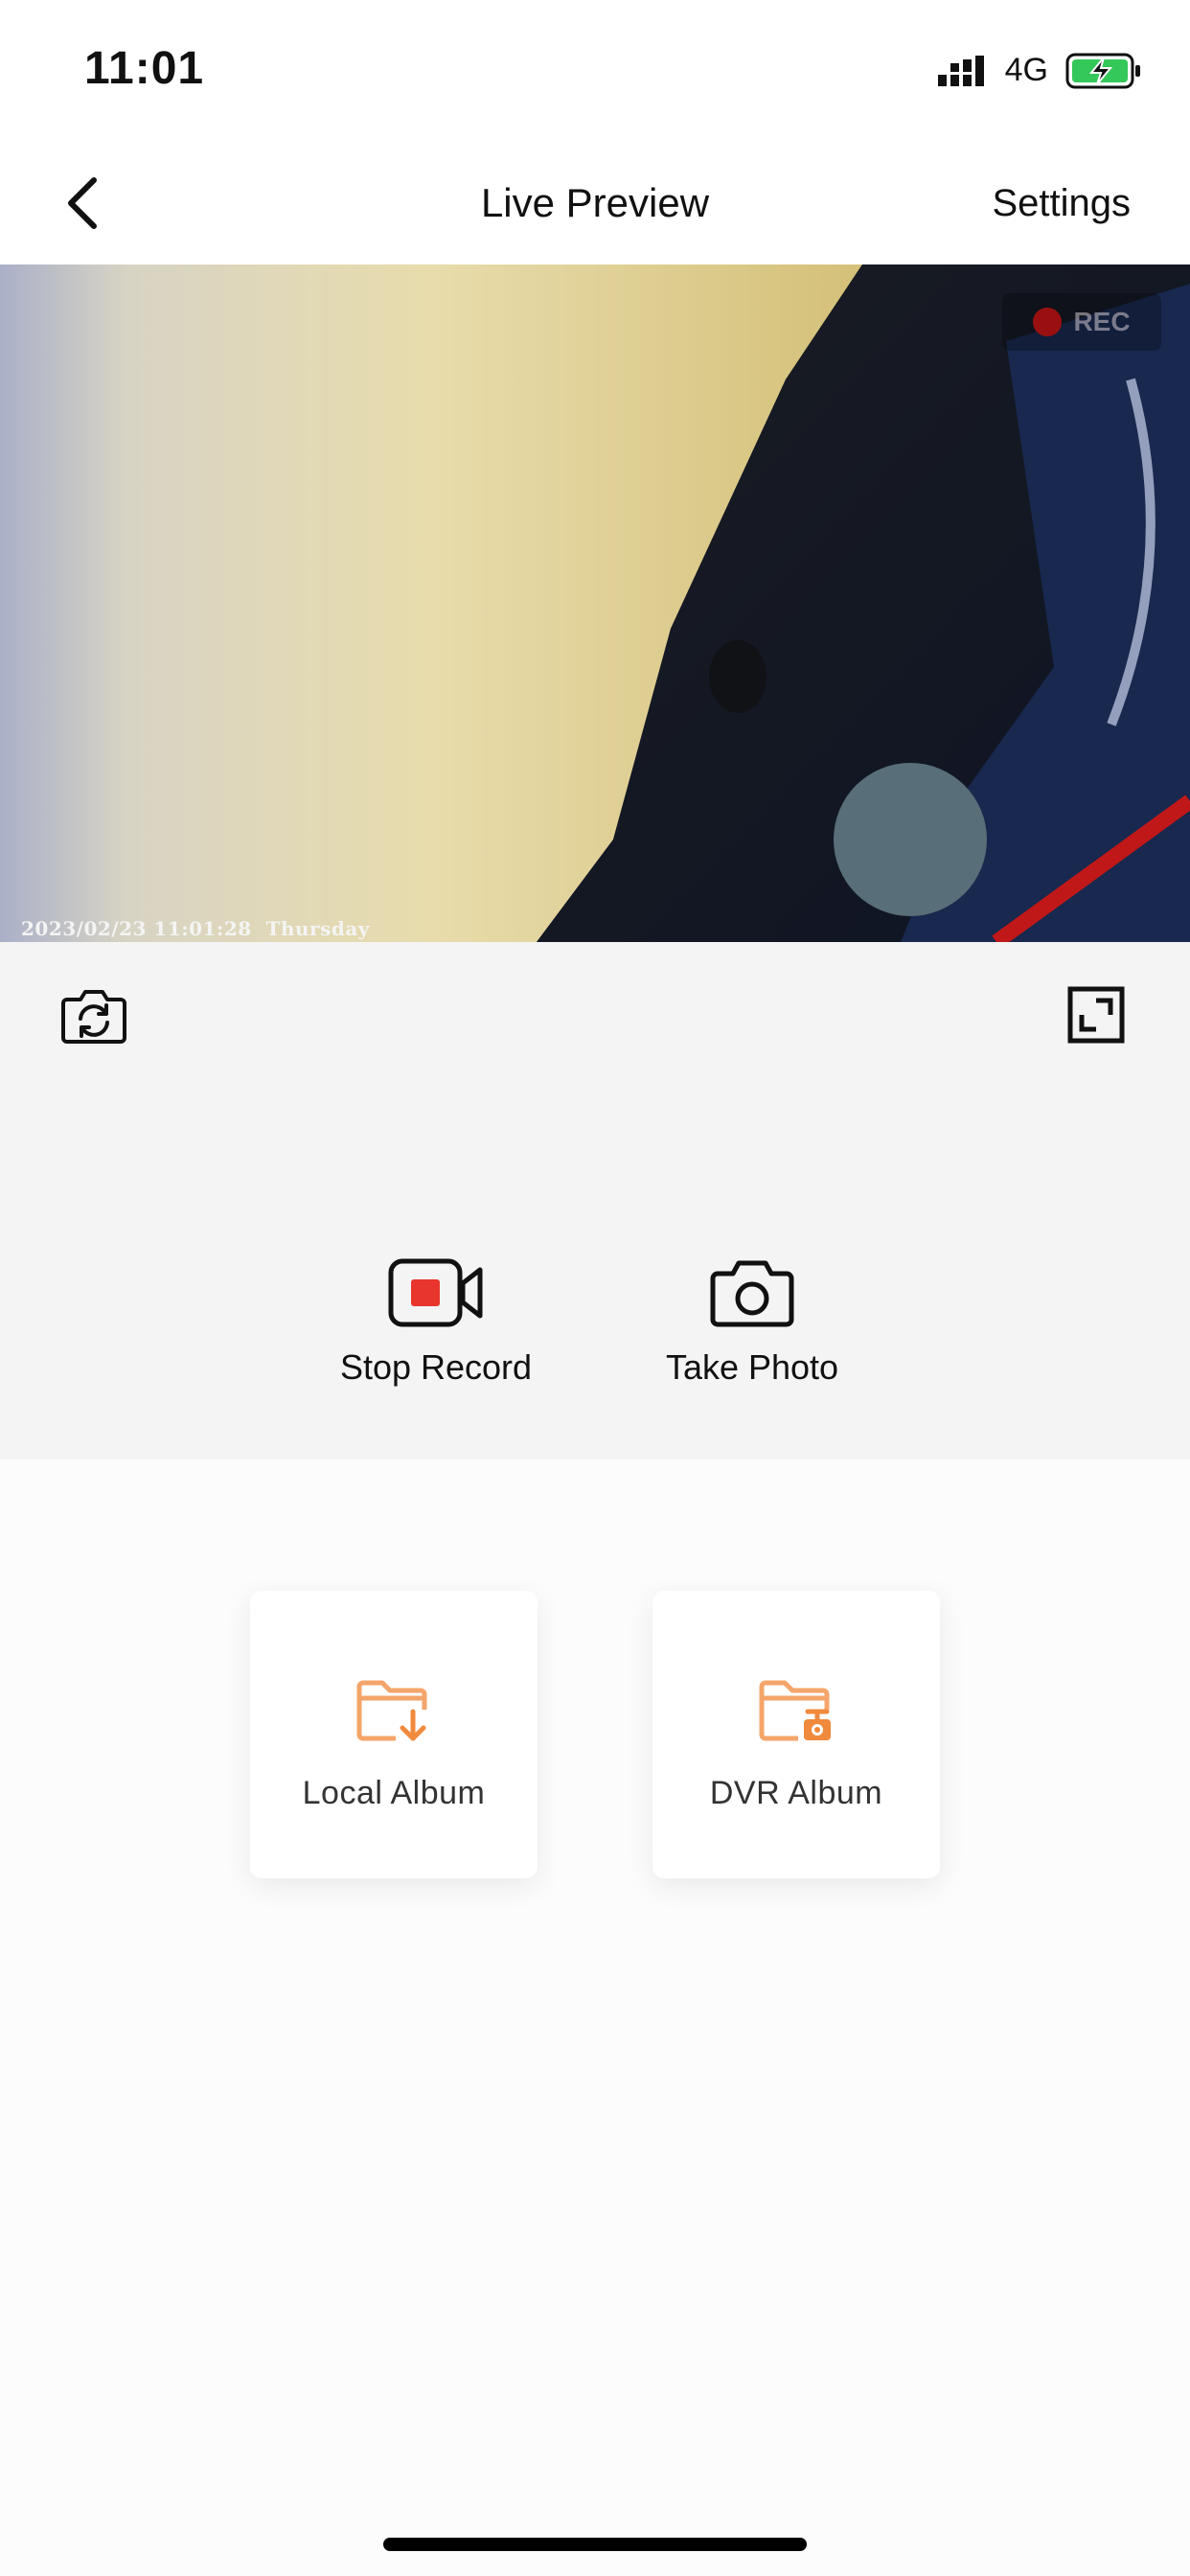  Describe the element at coordinates (1102, 321) in the screenshot. I see `rec-label: REC` at that location.